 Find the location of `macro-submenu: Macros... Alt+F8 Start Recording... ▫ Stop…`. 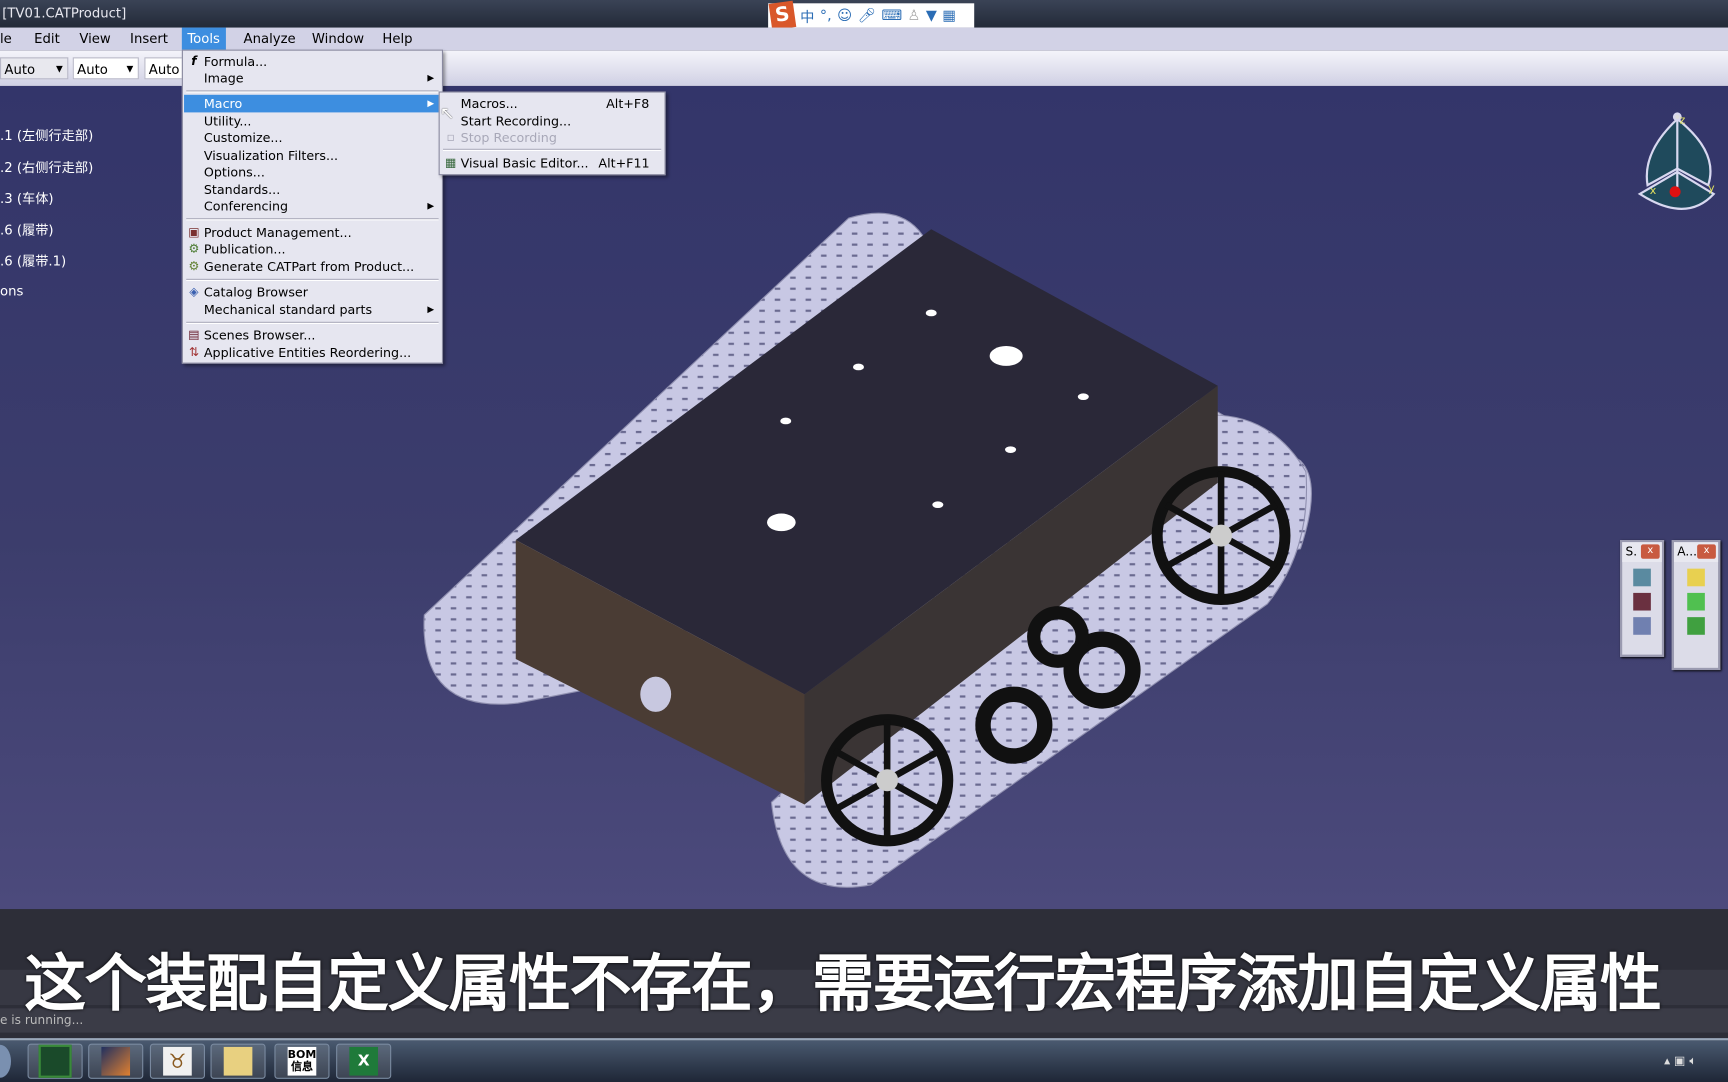

macro-submenu: Macros... Alt+F8 Start Recording... ▫ Stop… is located at coordinates (552, 133).